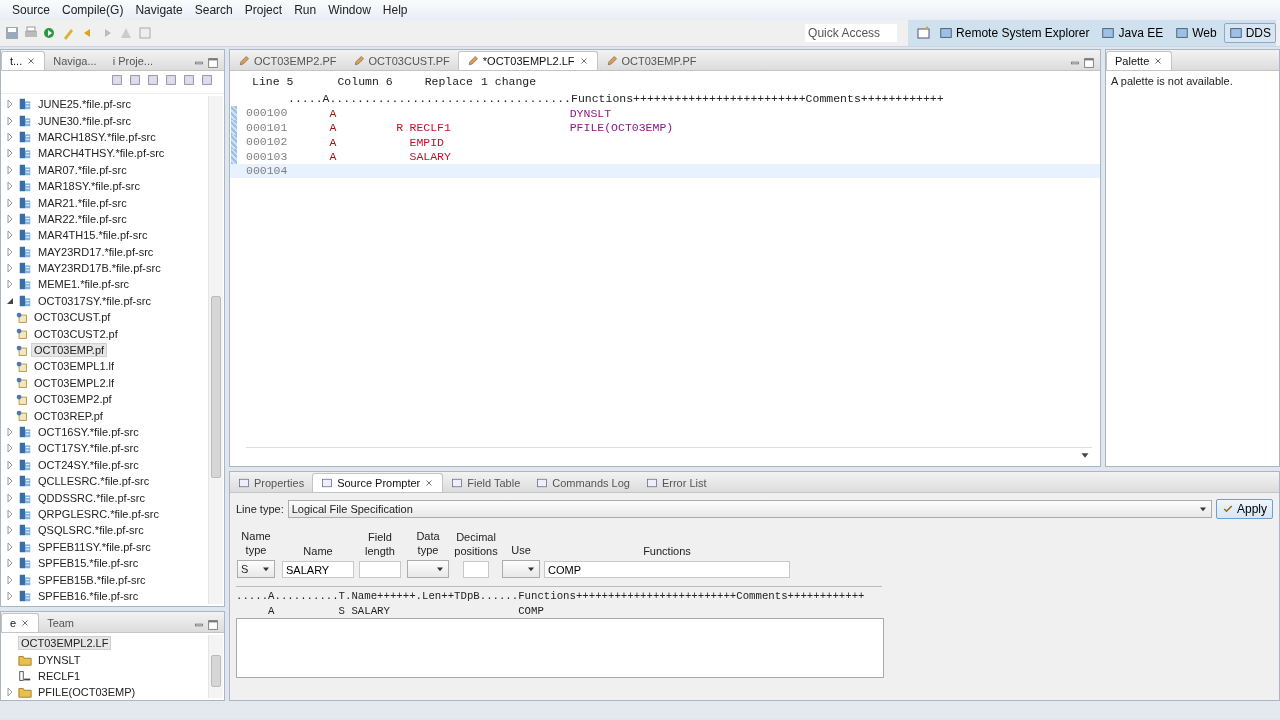 The width and height of the screenshot is (1280, 720). What do you see at coordinates (101, 153) in the screenshot?
I see `tree-item: MARCH4THSY.*file.pf-src` at bounding box center [101, 153].